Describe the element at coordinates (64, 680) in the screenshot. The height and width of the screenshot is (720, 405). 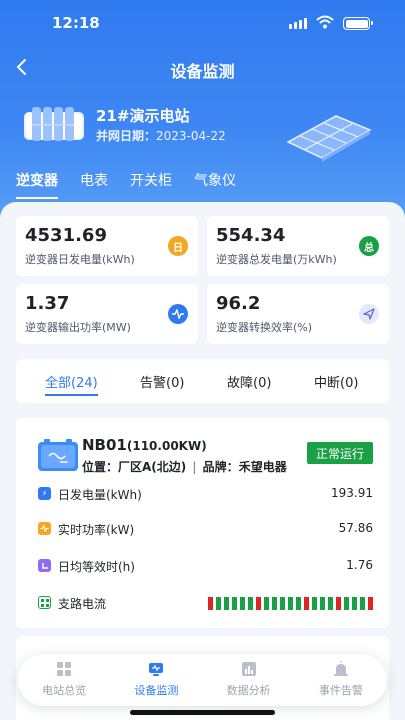
I see `nav-station-overview: 电站总览` at that location.